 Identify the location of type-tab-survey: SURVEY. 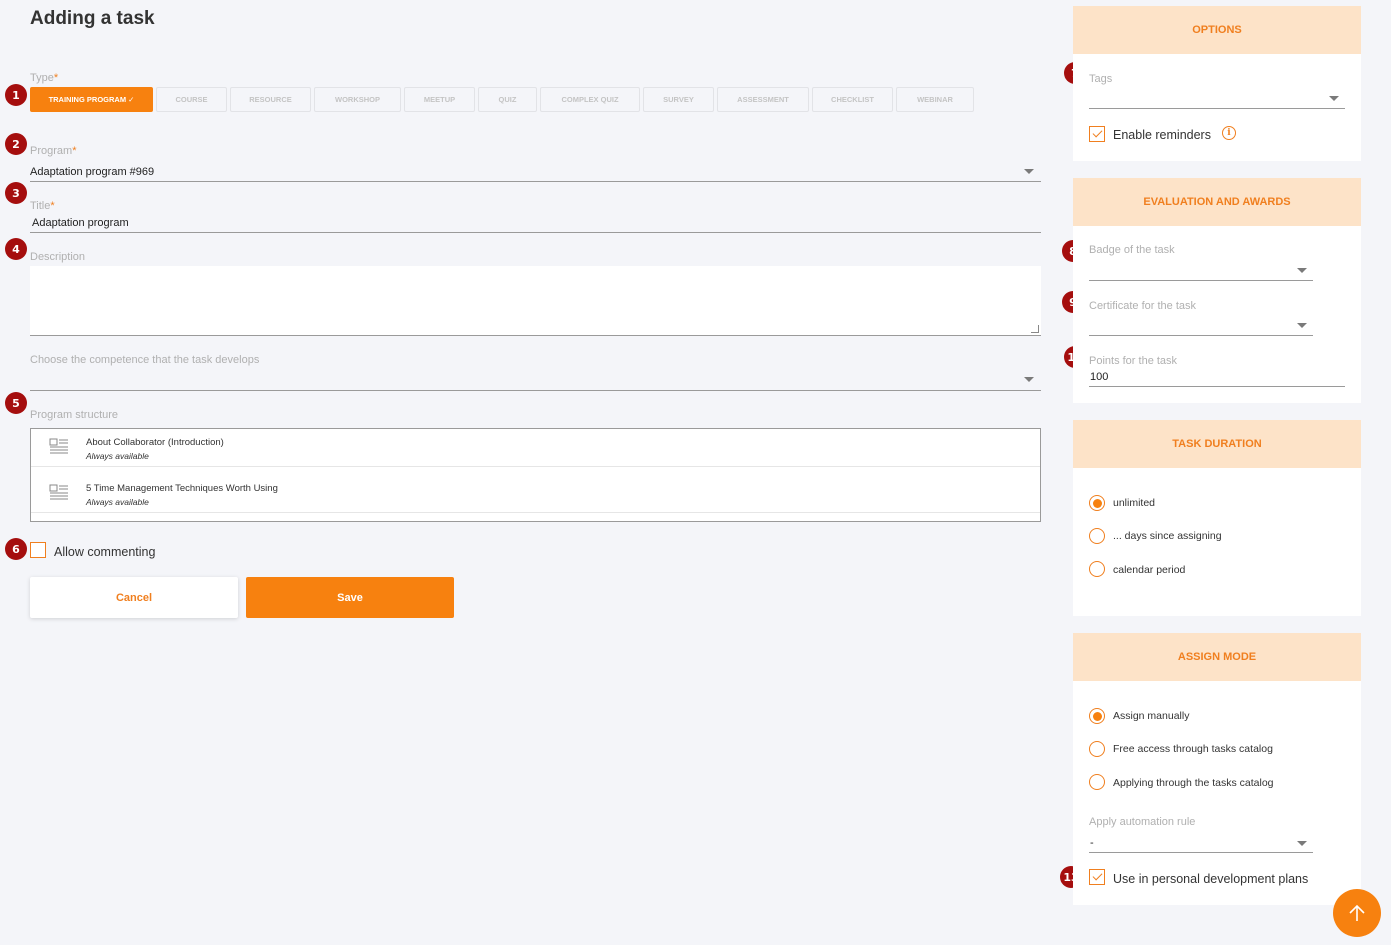
(678, 99).